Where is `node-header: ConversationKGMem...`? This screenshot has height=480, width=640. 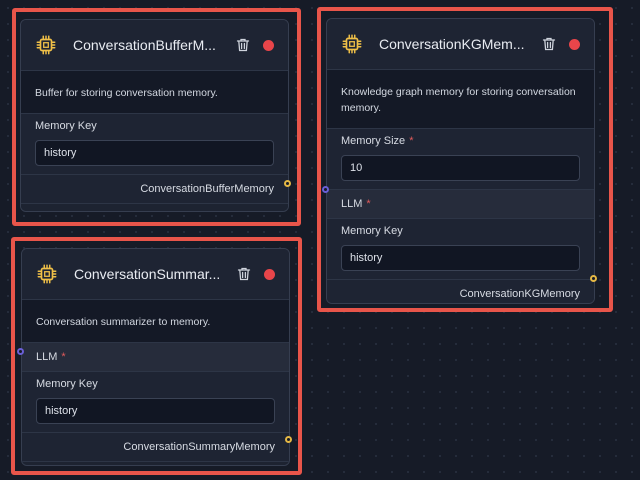 node-header: ConversationKGMem... is located at coordinates (460, 44).